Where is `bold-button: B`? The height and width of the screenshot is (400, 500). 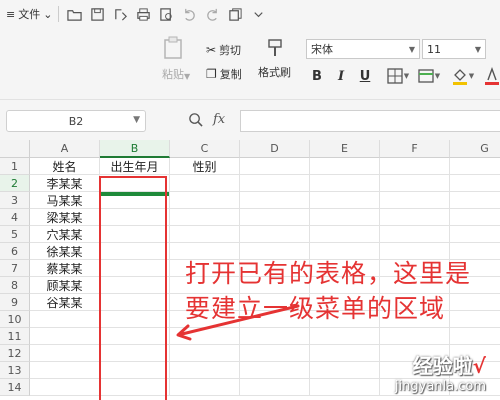
bold-button: B is located at coordinates (317, 76).